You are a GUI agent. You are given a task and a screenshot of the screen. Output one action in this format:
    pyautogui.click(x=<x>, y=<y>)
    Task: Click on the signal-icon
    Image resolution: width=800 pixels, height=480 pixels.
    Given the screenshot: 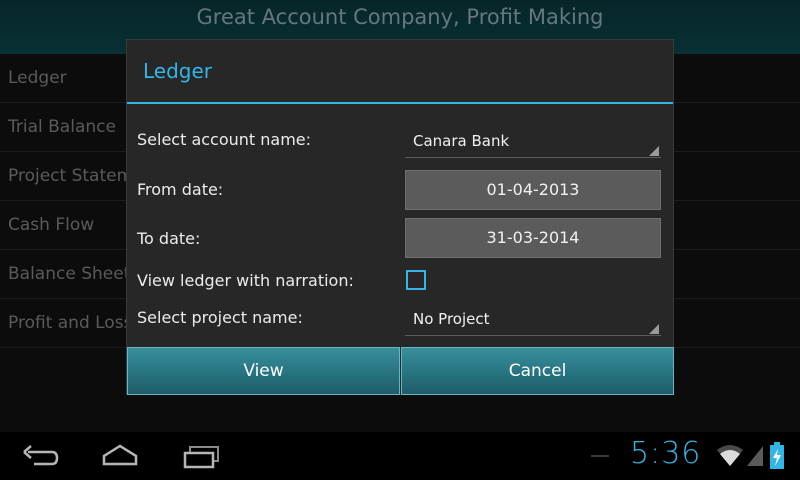 What is the action you would take?
    pyautogui.click(x=755, y=456)
    